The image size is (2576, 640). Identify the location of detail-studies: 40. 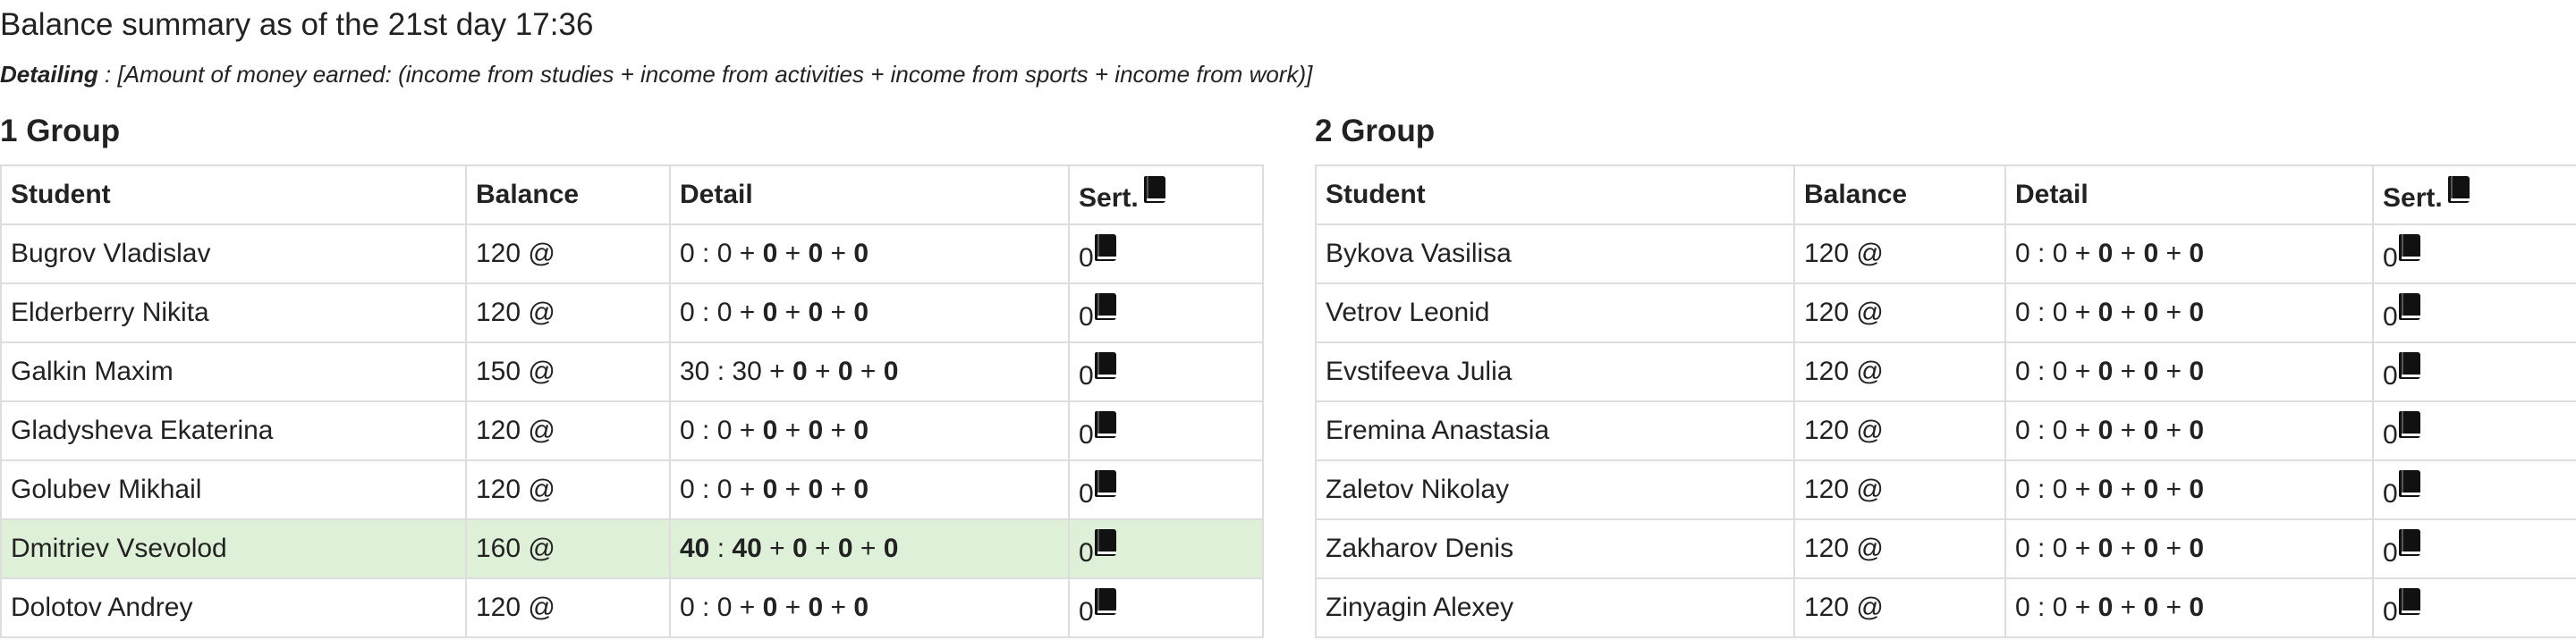
(747, 548).